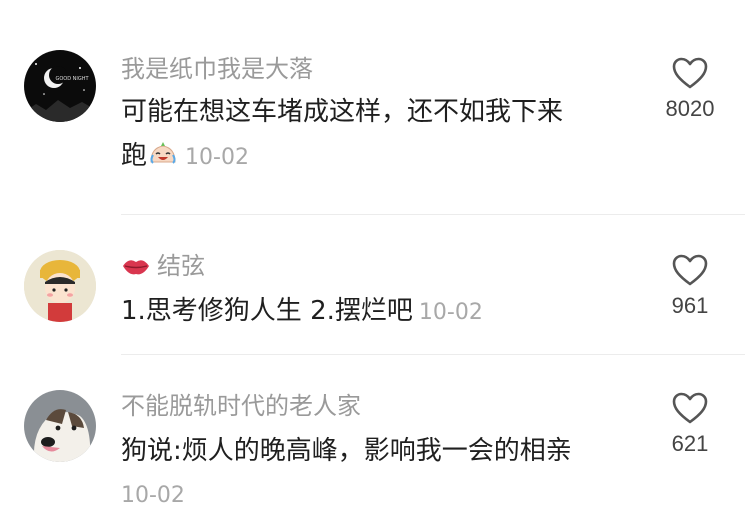 Image resolution: width=745 pixels, height=517 pixels. Describe the element at coordinates (690, 108) in the screenshot. I see `like-count: 8020` at that location.